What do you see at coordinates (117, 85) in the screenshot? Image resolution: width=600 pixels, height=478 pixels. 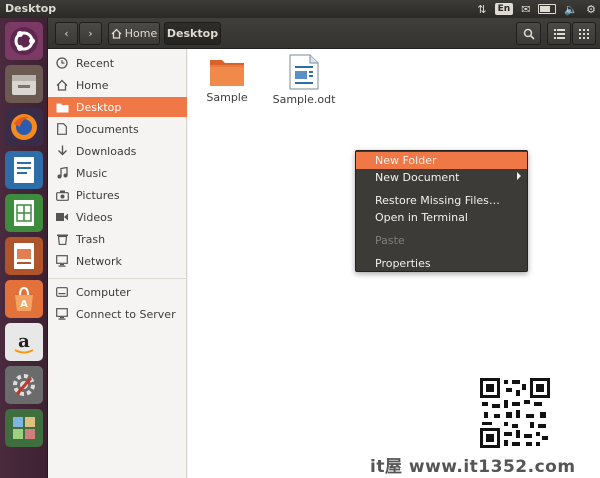 I see `sidebar-item-home: Home` at bounding box center [117, 85].